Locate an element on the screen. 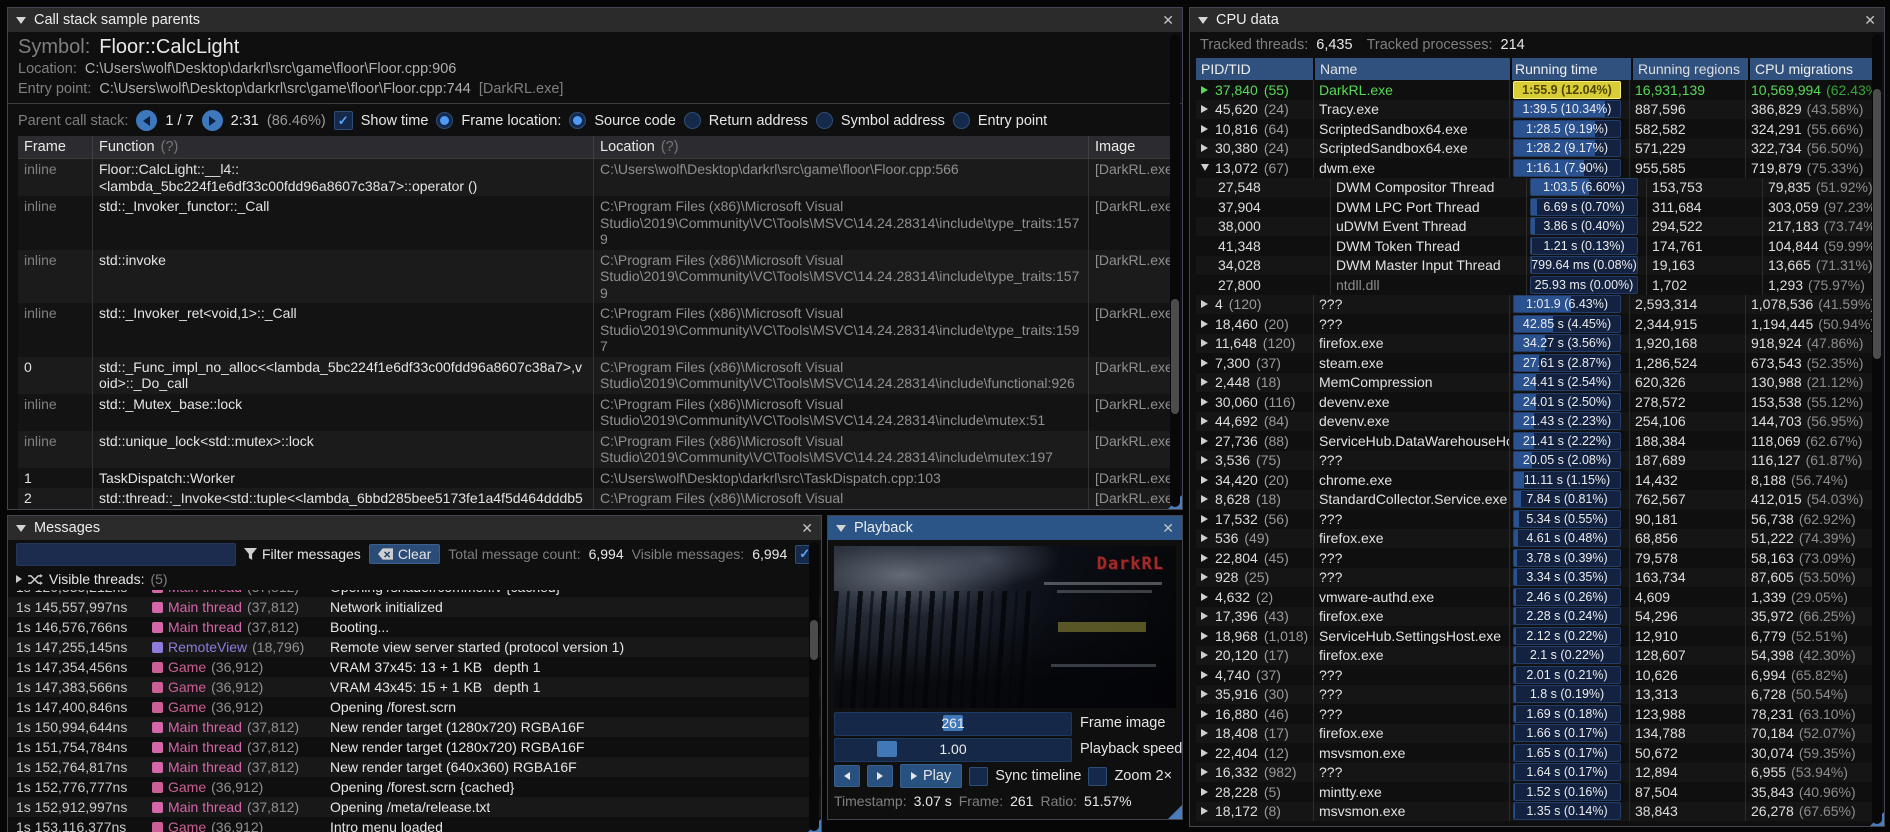 Image resolution: width=1890 pixels, height=832 pixels. messages-titlebar: Messages ✕ is located at coordinates (414, 528).